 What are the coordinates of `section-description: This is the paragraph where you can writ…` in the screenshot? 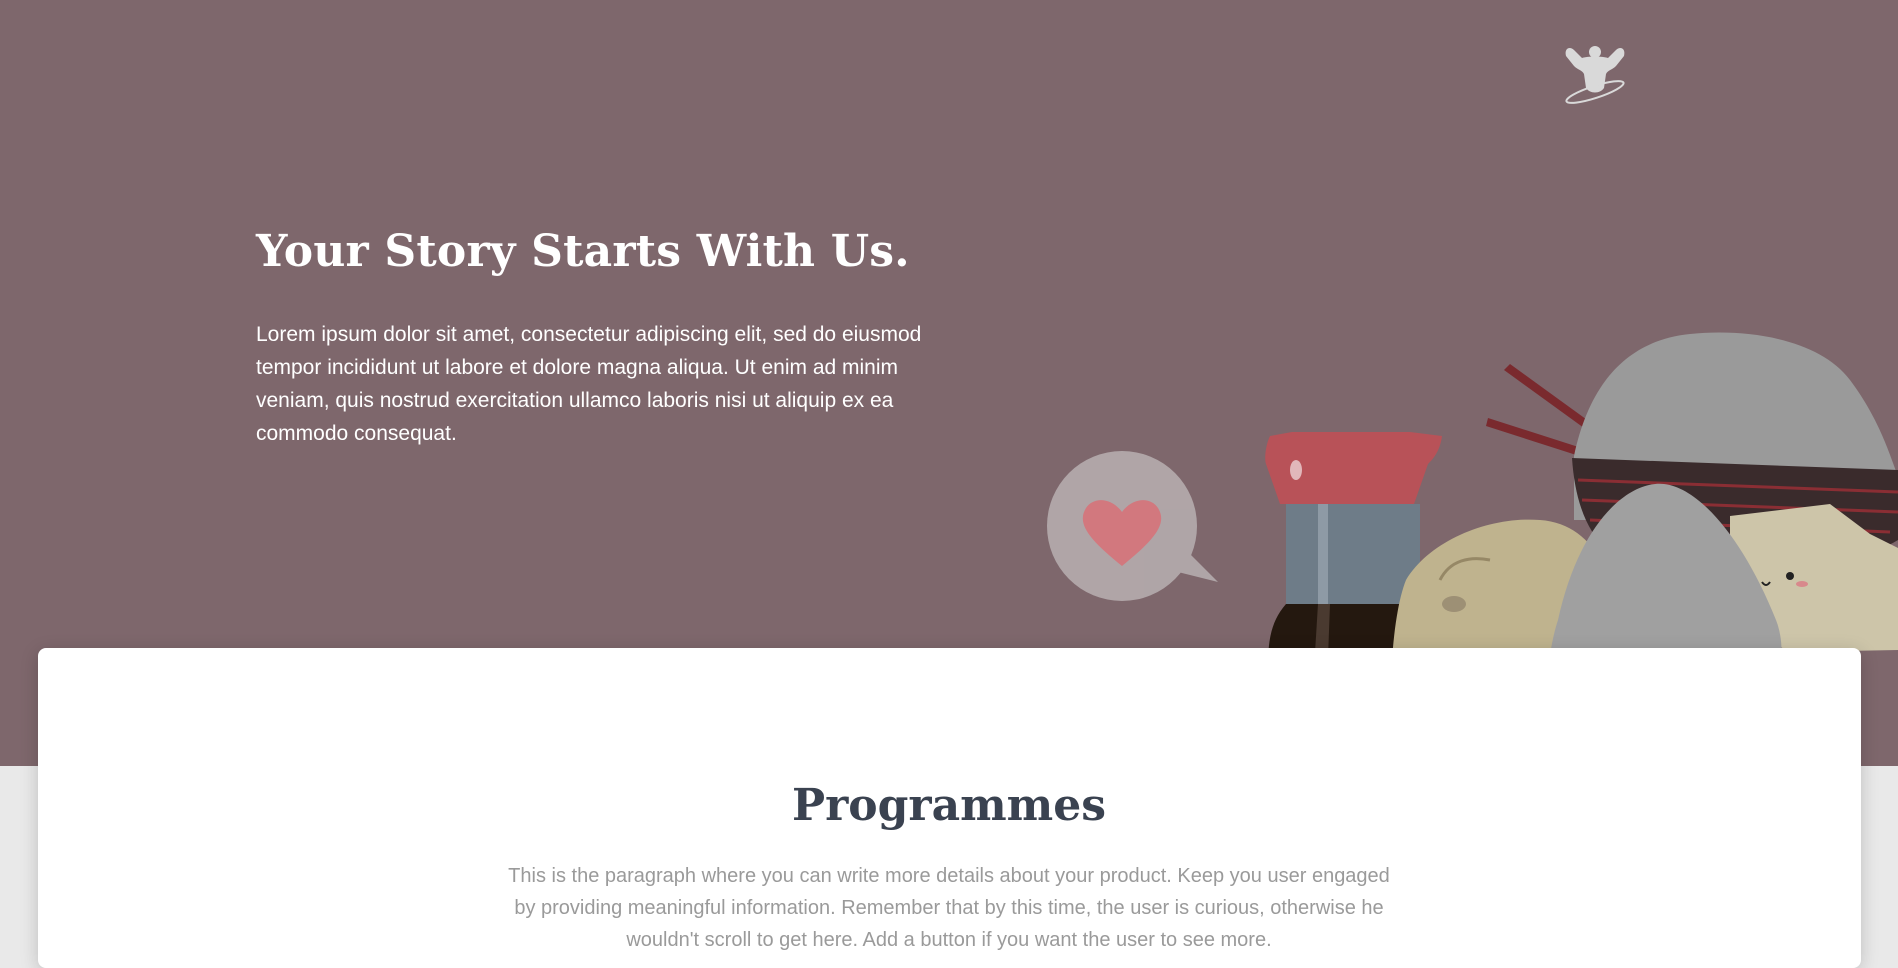 It's located at (949, 908).